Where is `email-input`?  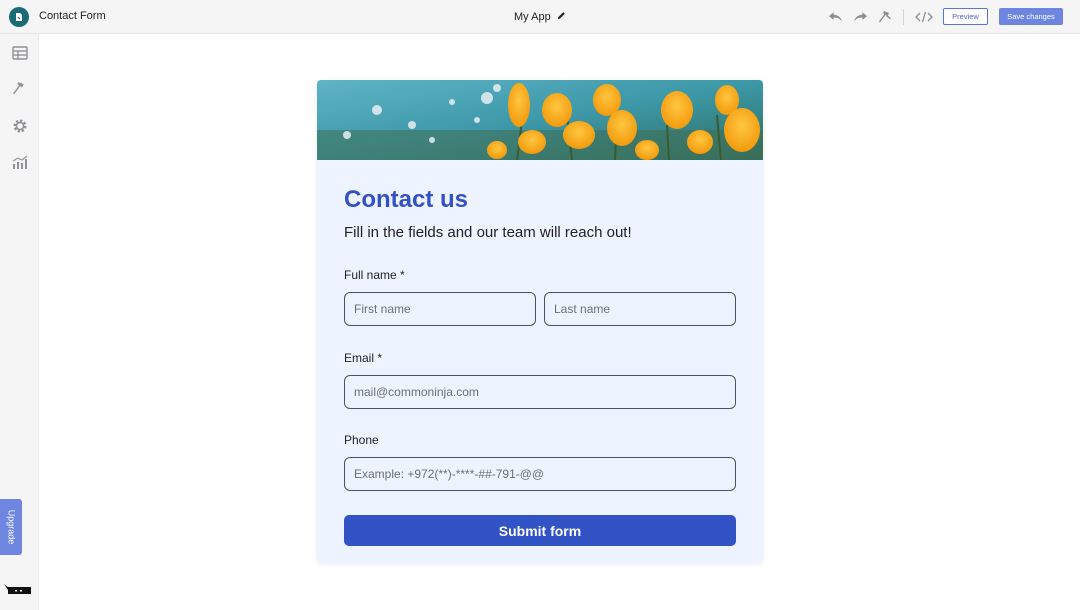 email-input is located at coordinates (540, 392).